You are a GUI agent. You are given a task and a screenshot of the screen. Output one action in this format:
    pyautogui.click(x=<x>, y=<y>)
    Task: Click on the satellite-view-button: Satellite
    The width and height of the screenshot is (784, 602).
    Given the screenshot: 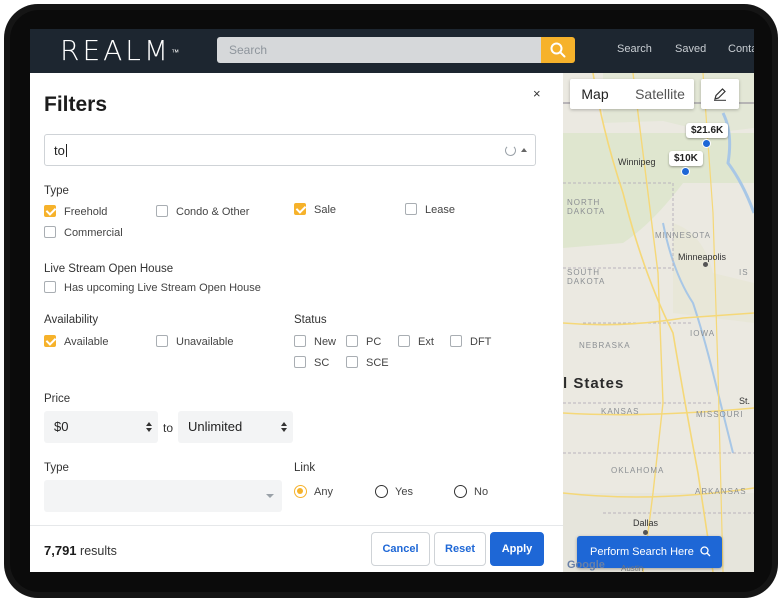 What is the action you would take?
    pyautogui.click(x=660, y=94)
    